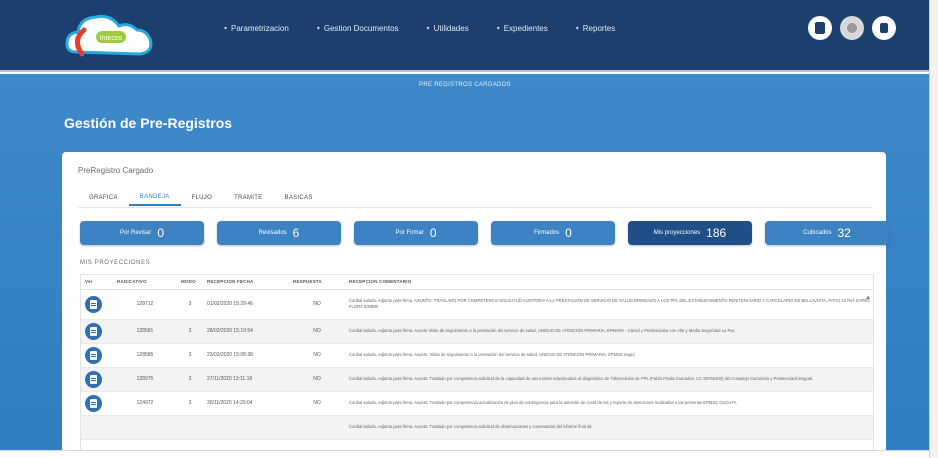 The image size is (938, 458). I want to click on menu-item-label: Gestion Documentos, so click(361, 28).